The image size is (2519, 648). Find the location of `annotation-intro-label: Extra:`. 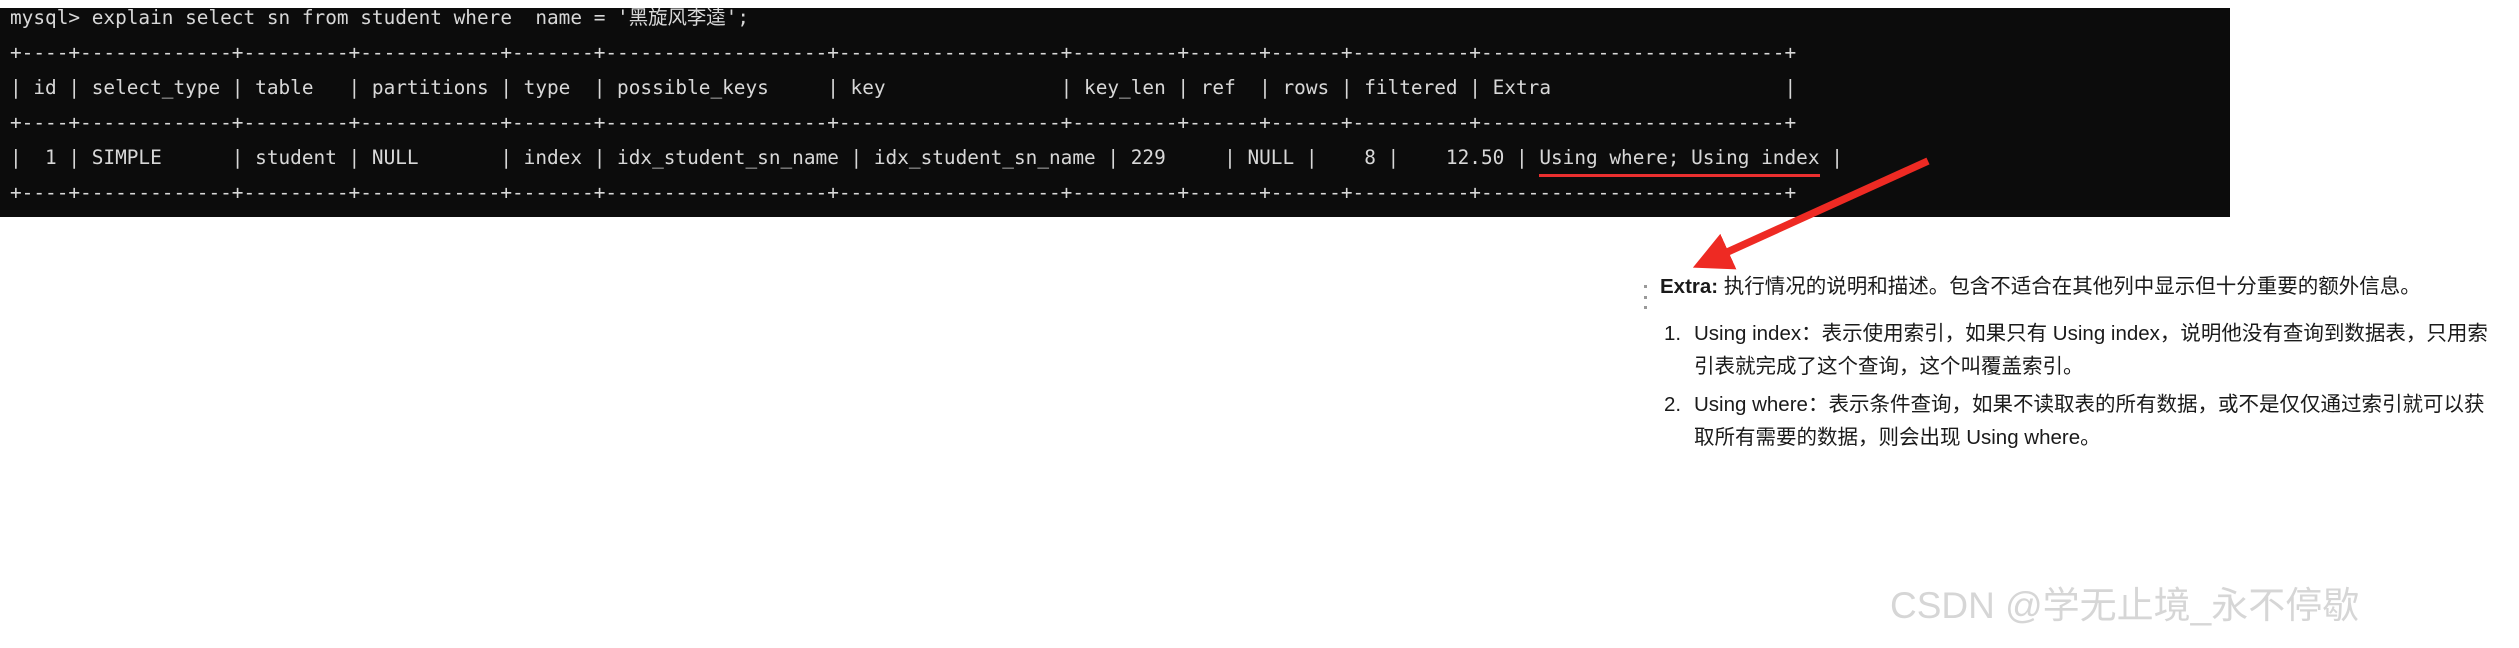

annotation-intro-label: Extra: is located at coordinates (1689, 286).